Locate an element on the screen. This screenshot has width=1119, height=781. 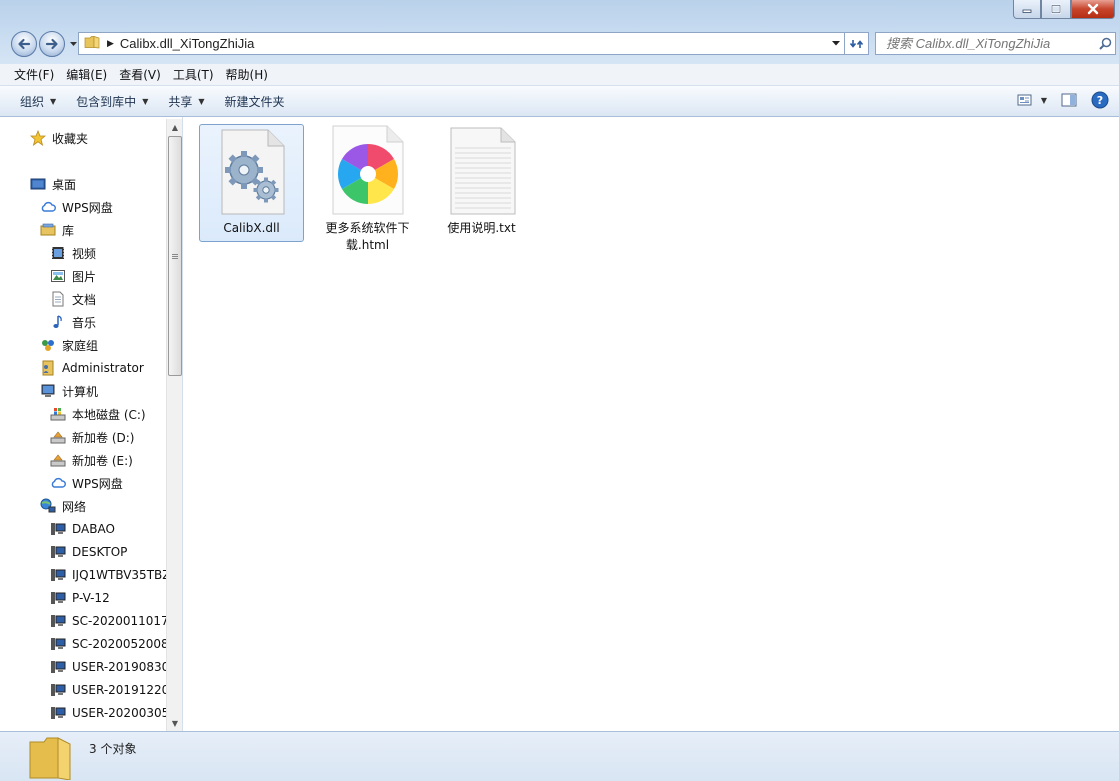
nav-network-host: DABAO is located at coordinates (82, 529).